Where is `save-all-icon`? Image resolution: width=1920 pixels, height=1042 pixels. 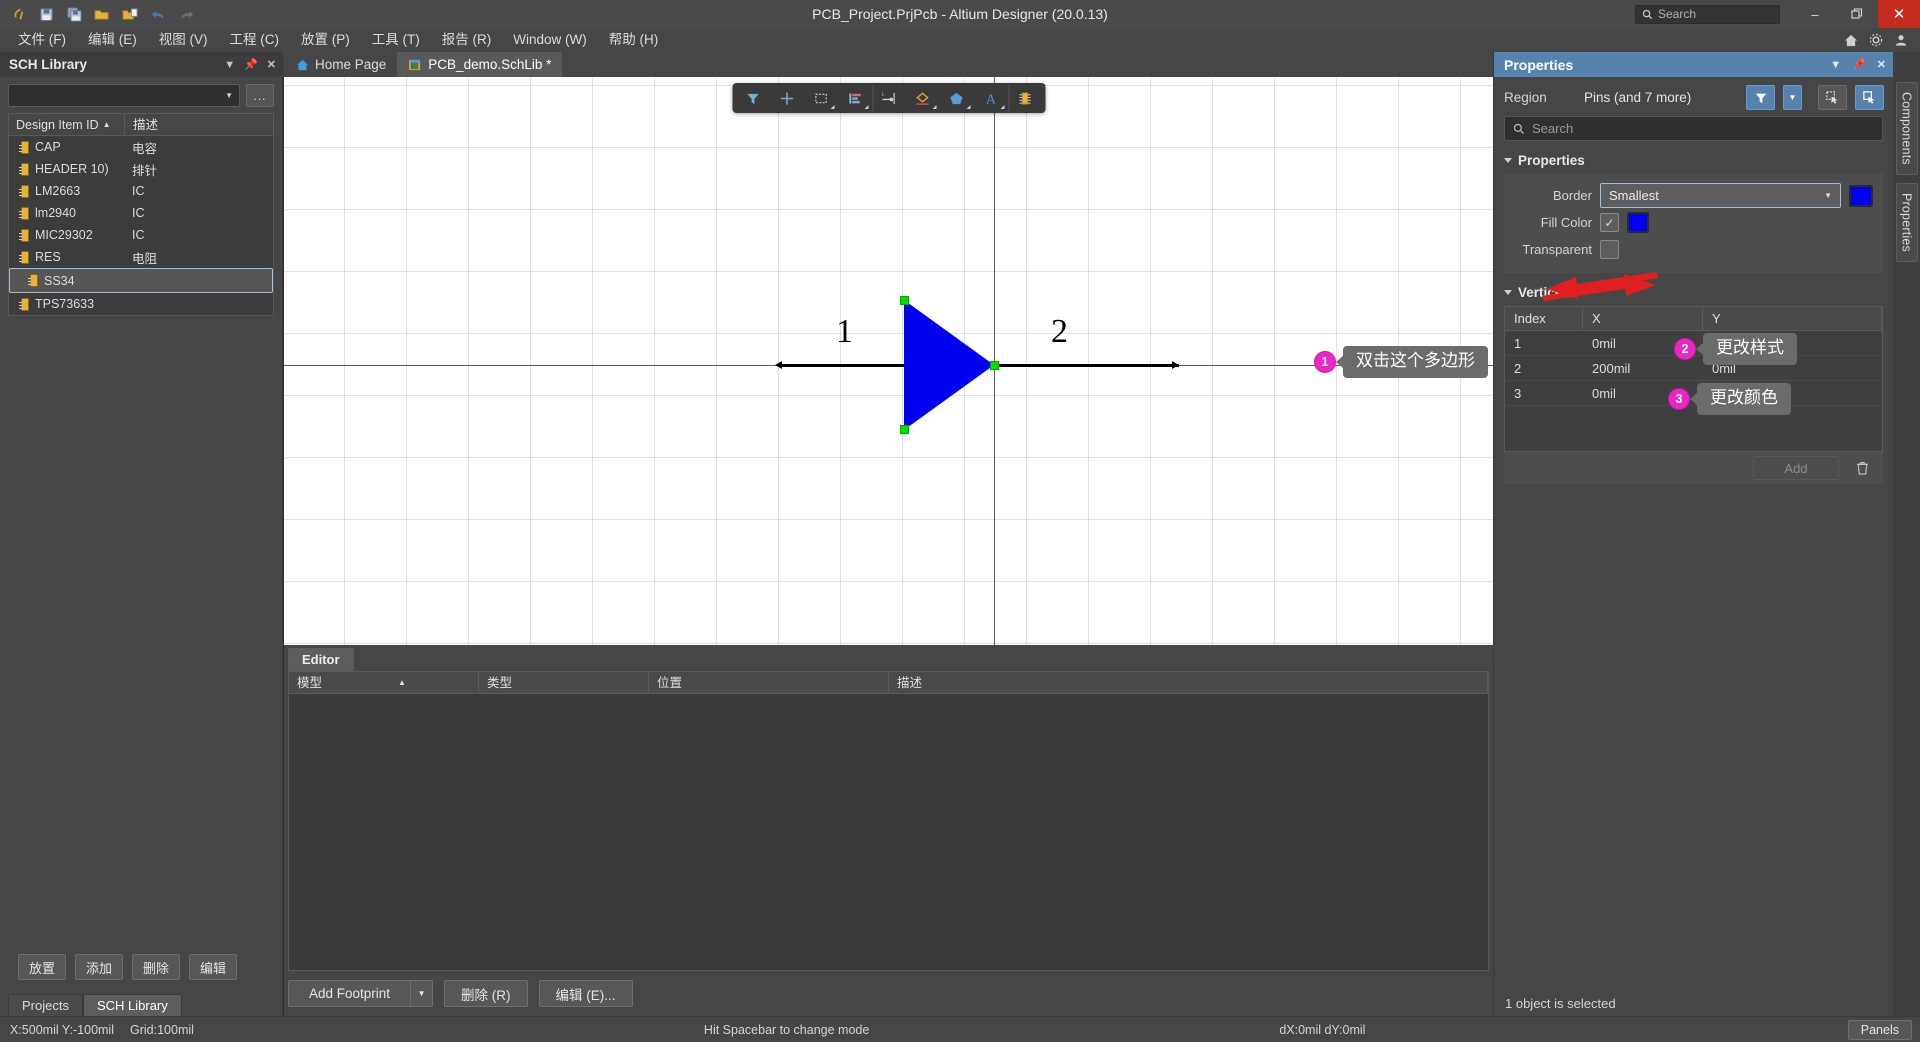 save-all-icon is located at coordinates (74, 14).